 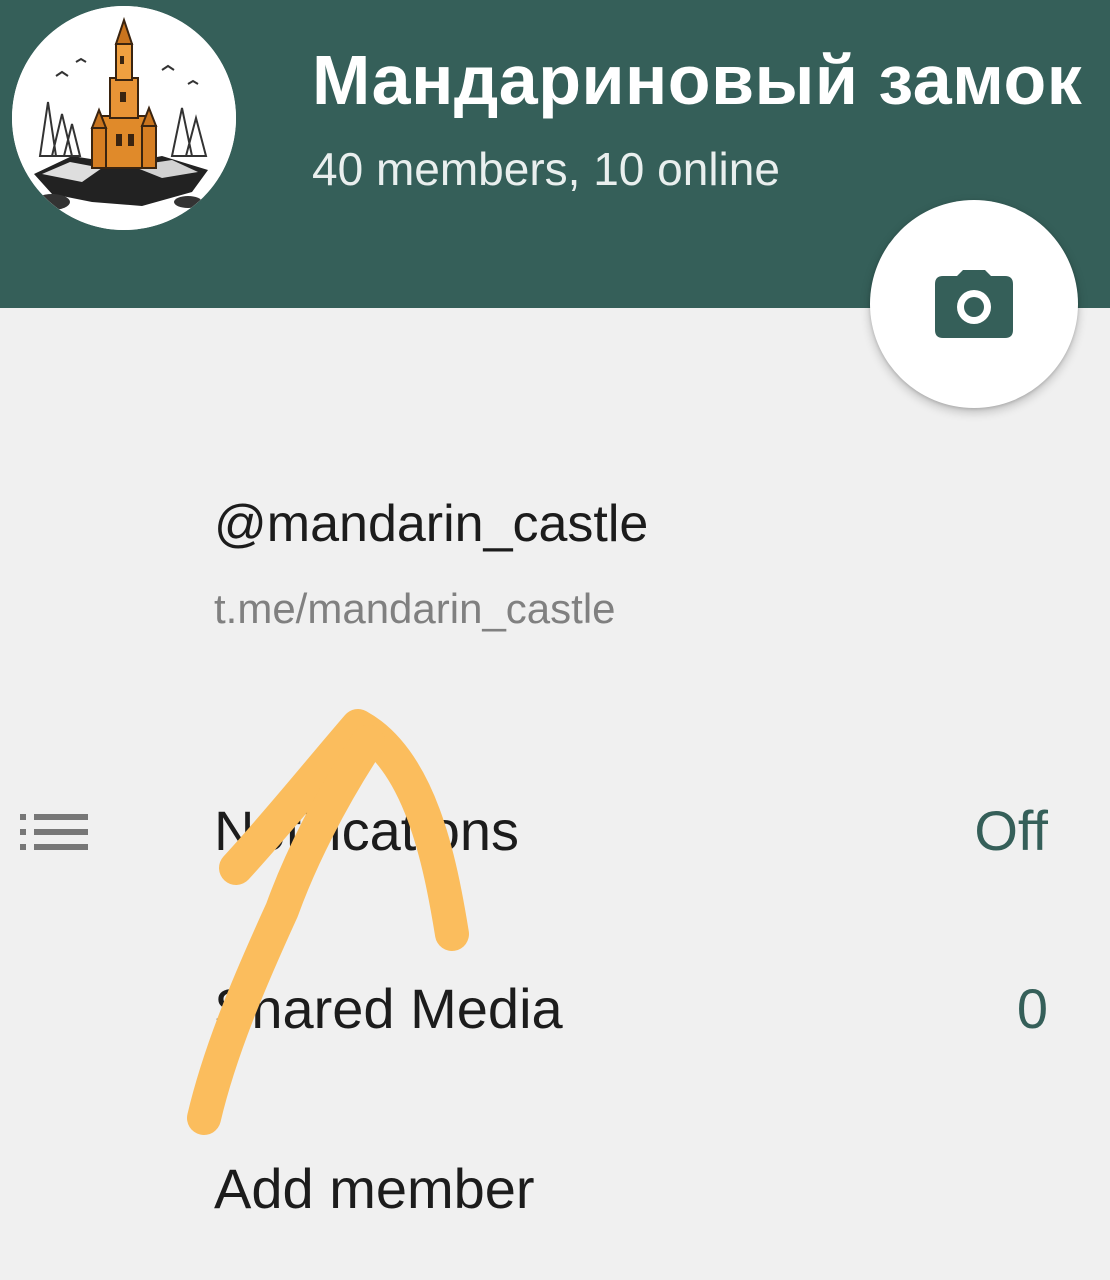 I want to click on notifications-value: Off, so click(x=1011, y=830).